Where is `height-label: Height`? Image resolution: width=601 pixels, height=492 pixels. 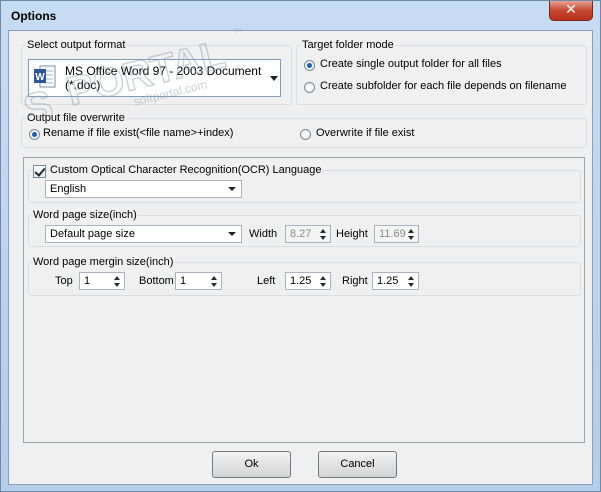
height-label: Height is located at coordinates (352, 234).